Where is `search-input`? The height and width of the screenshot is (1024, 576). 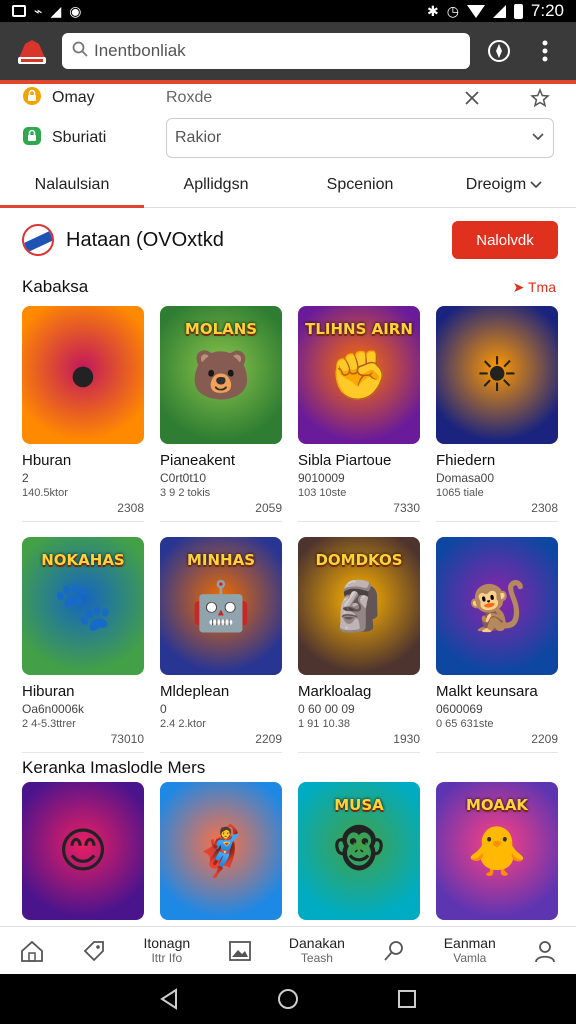
search-input is located at coordinates (277, 51).